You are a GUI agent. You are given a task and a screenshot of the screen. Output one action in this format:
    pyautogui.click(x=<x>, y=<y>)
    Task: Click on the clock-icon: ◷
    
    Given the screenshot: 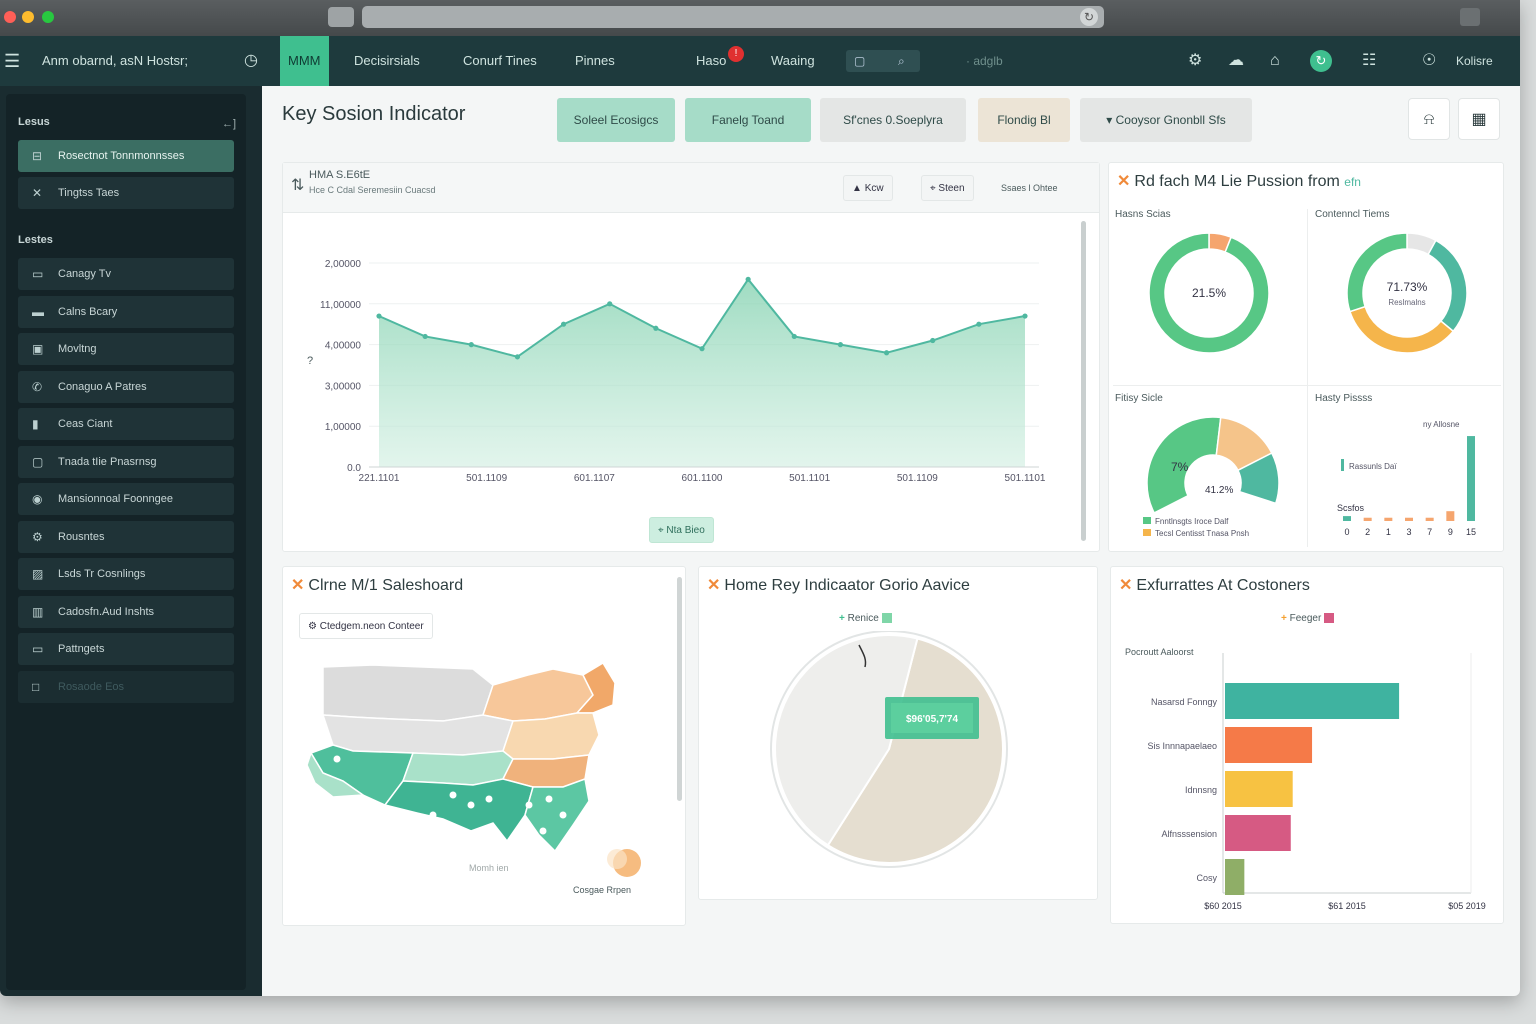 What is the action you would take?
    pyautogui.click(x=251, y=61)
    